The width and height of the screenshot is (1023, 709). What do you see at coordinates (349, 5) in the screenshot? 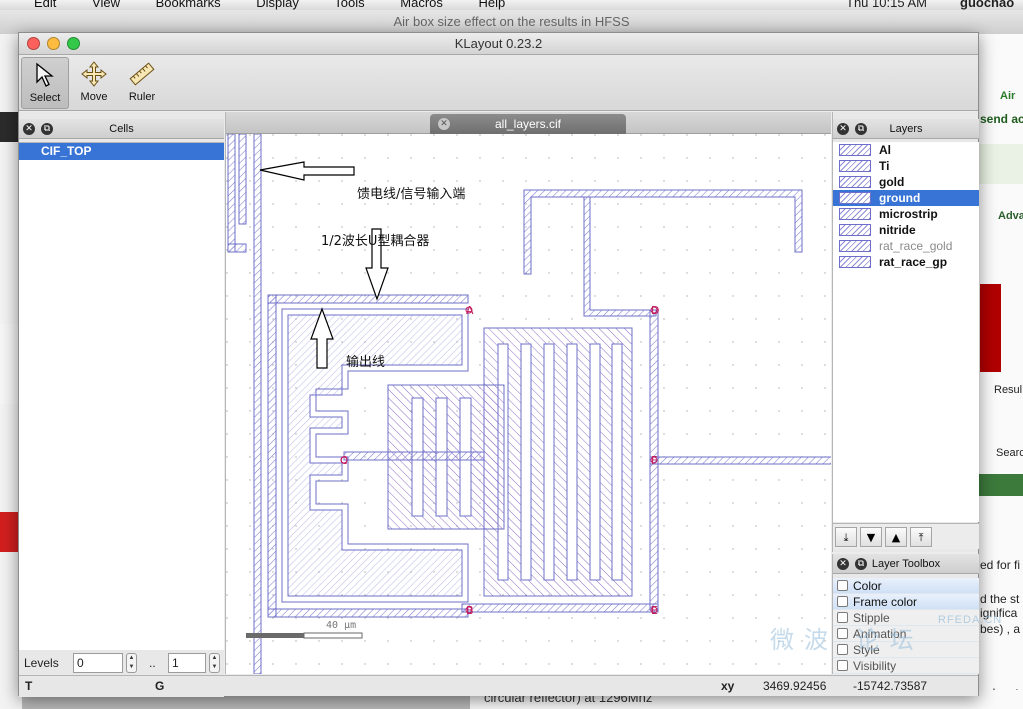
I see `menu-tools: Tools` at bounding box center [349, 5].